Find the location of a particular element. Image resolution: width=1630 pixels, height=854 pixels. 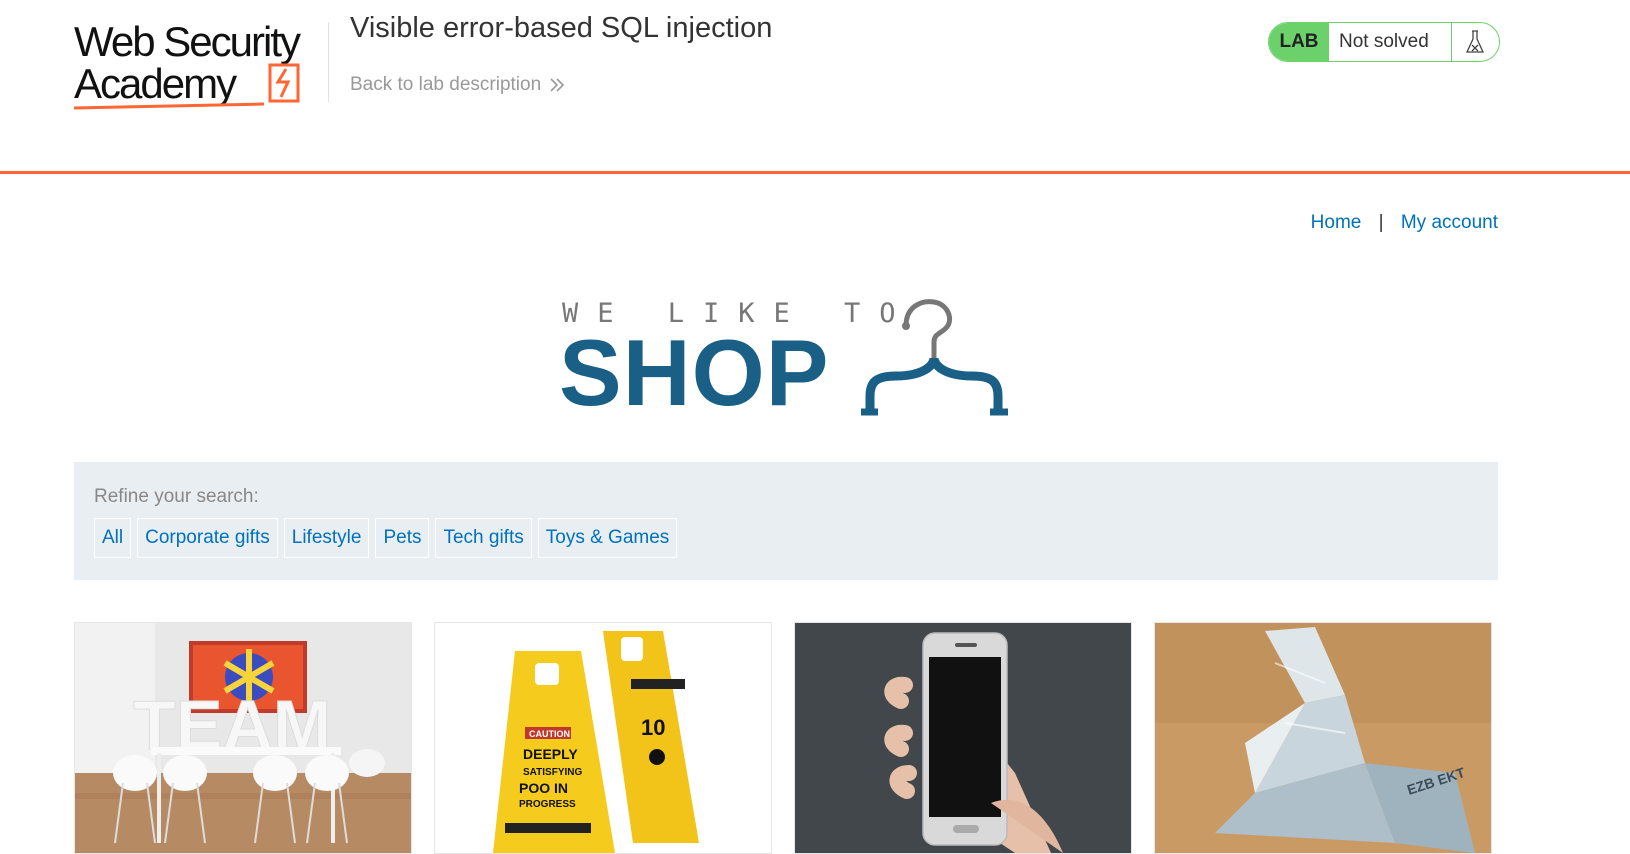

refine-search-label: Refine your search: is located at coordinates (176, 496).